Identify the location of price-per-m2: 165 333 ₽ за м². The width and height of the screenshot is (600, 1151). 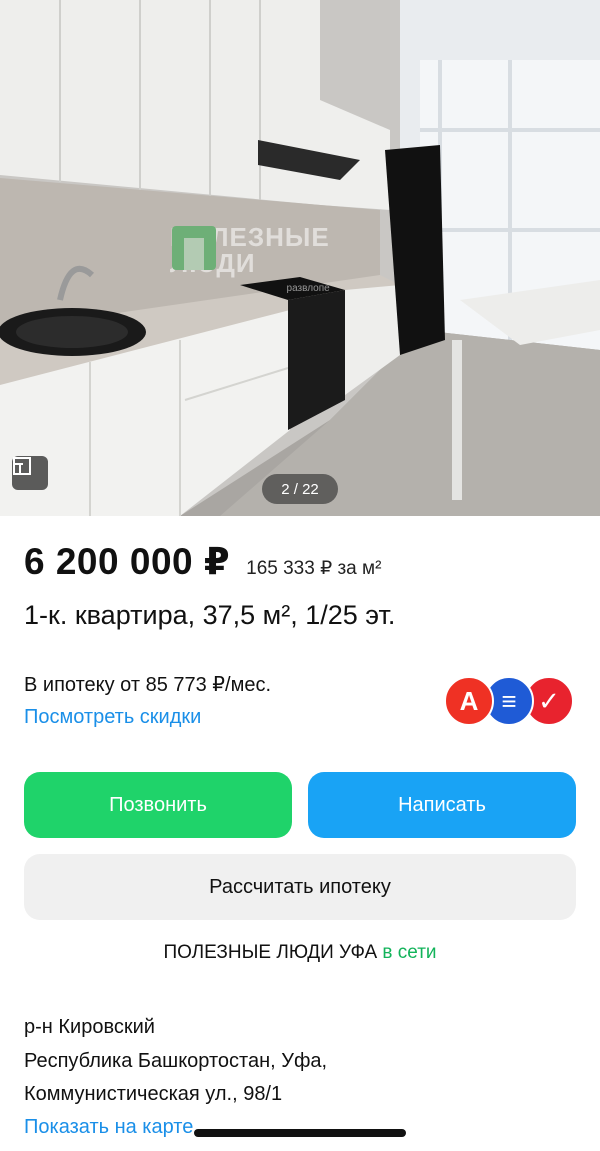
(314, 568).